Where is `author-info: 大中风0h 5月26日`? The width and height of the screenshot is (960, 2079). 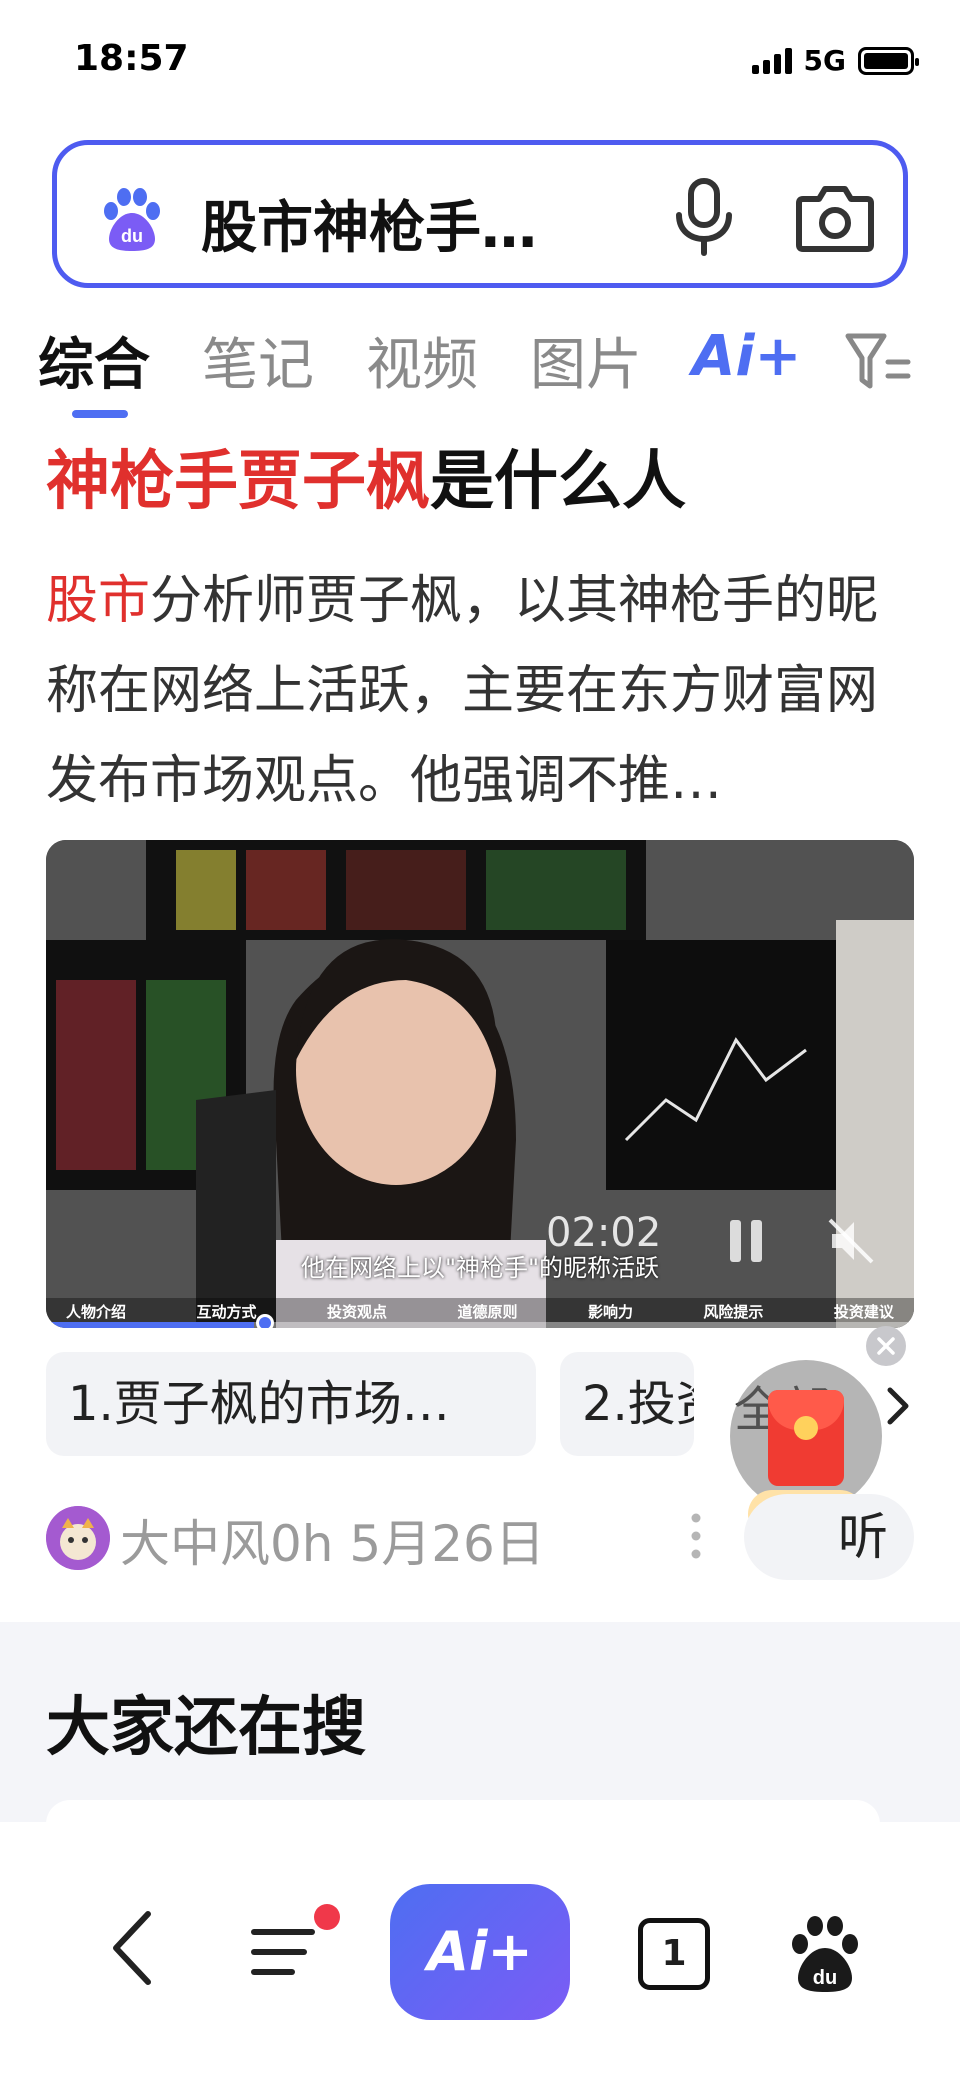
author-info: 大中风0h 5月26日 is located at coordinates (332, 1540).